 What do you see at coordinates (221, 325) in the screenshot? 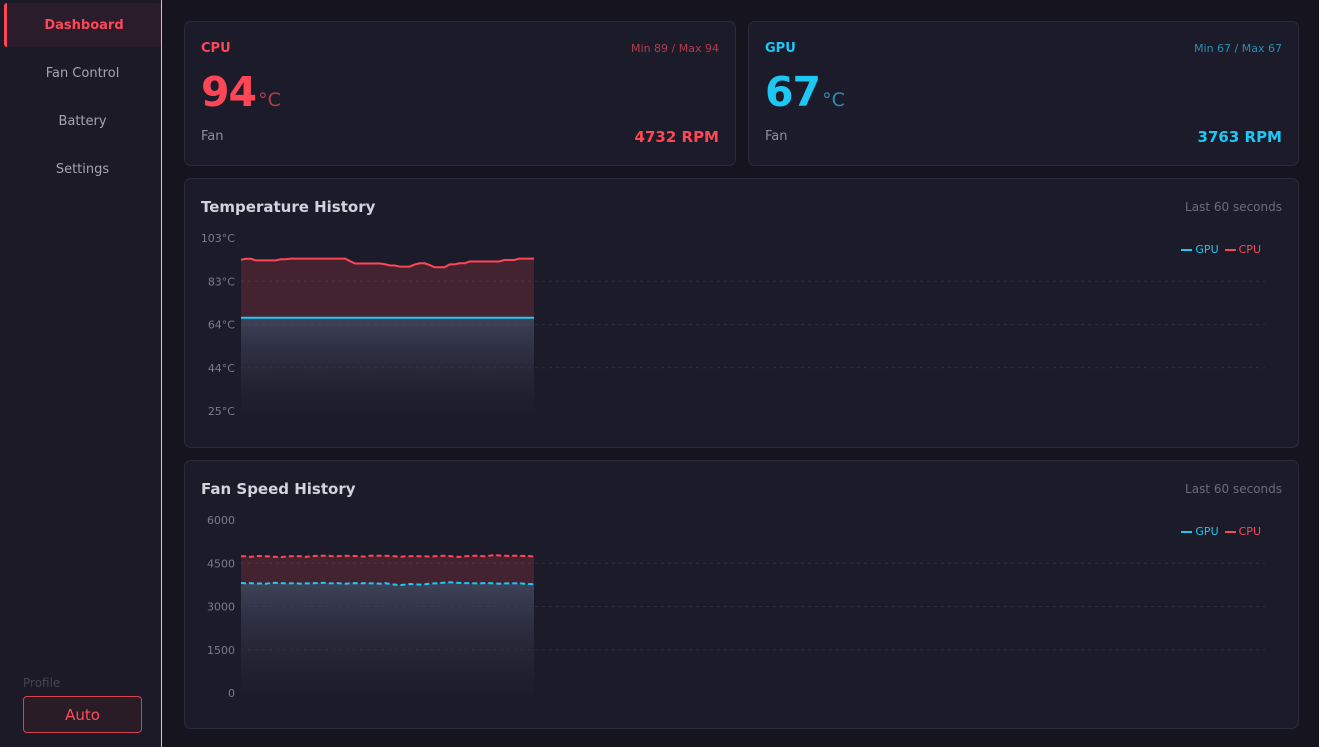
I see `y-tick-label: 64°C` at bounding box center [221, 325].